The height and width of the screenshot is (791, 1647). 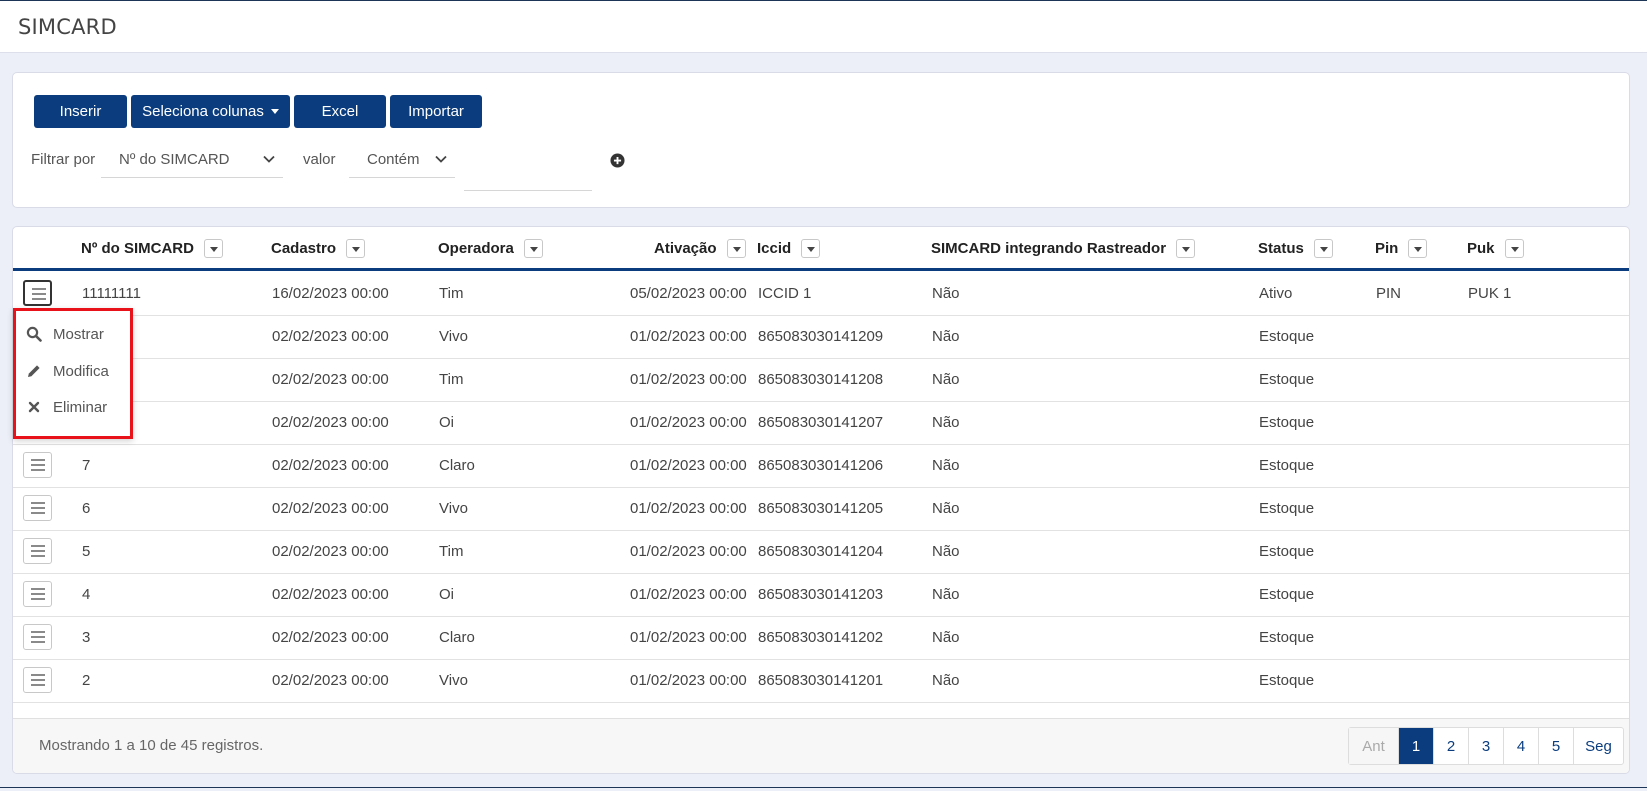 I want to click on cell-num: 5, so click(x=86, y=551).